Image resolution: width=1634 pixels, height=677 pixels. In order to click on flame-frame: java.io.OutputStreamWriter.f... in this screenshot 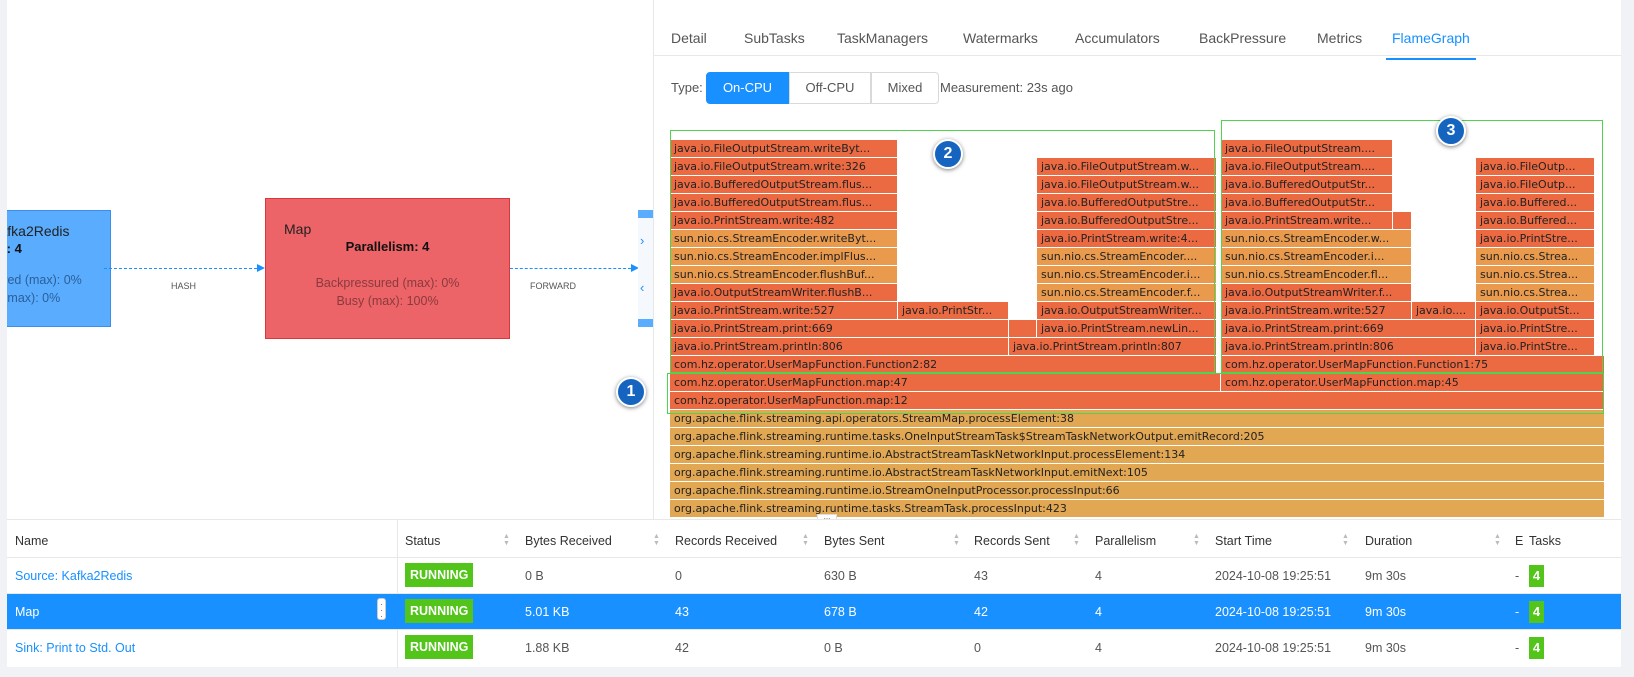, I will do `click(1316, 292)`.